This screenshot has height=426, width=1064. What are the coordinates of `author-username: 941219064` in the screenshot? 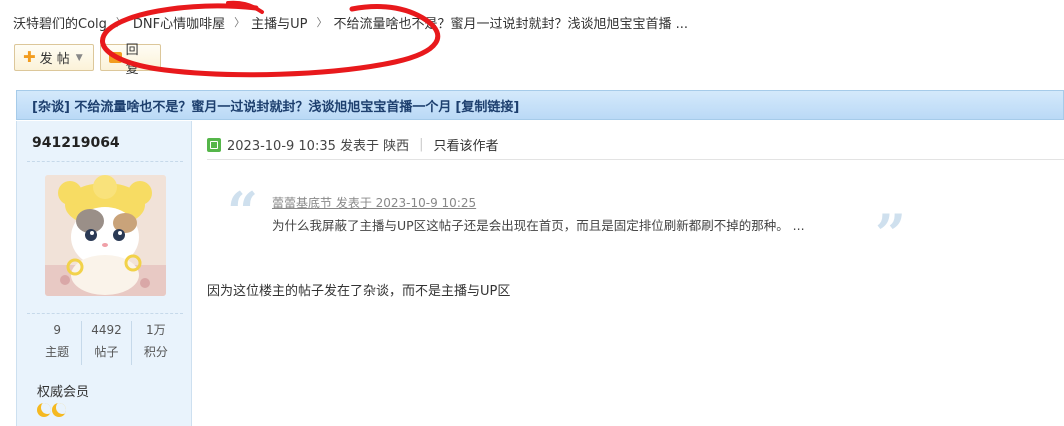 It's located at (76, 143).